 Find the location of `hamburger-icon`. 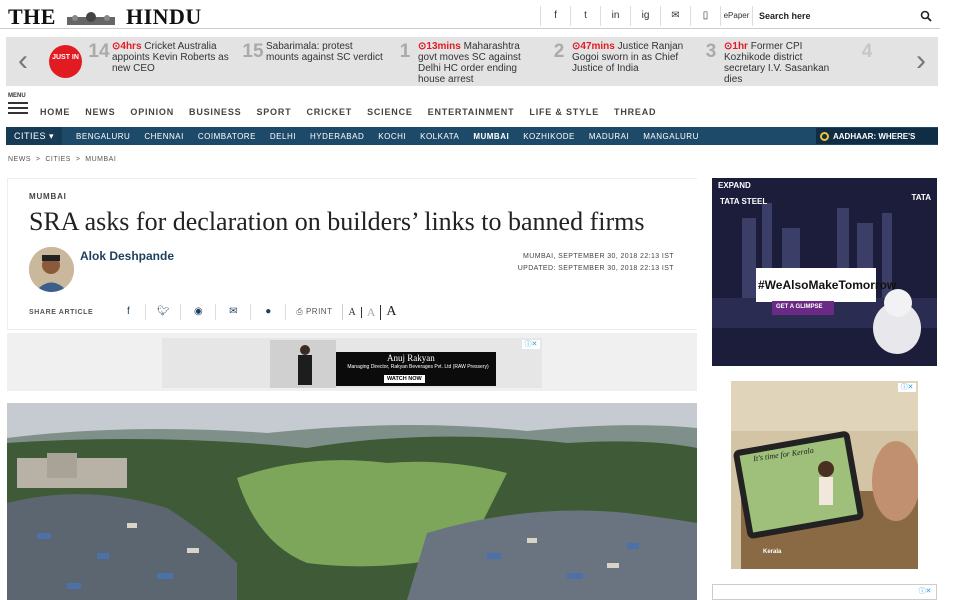

hamburger-icon is located at coordinates (19, 108).